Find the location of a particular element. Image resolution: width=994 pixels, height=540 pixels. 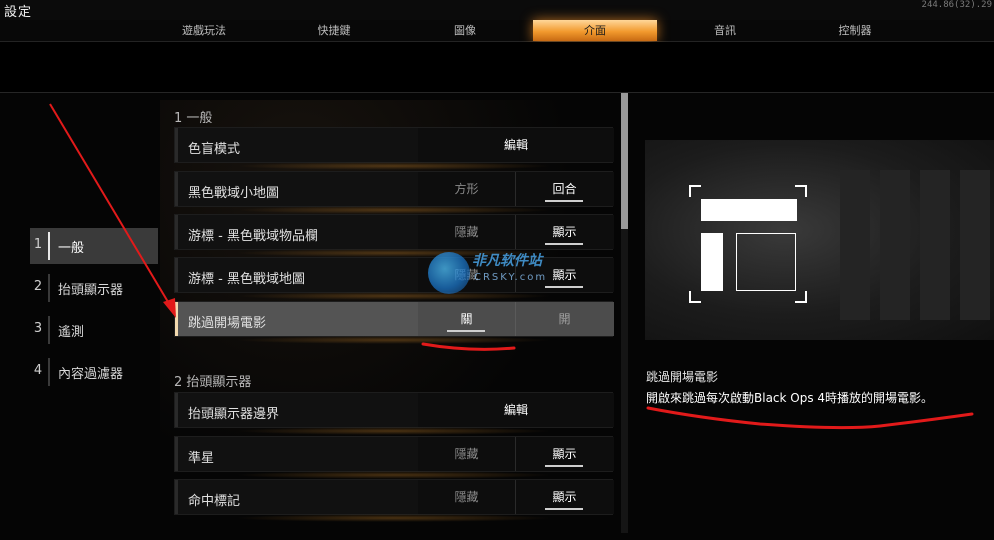

tab-keybindings: 快捷鍵 is located at coordinates (334, 30).